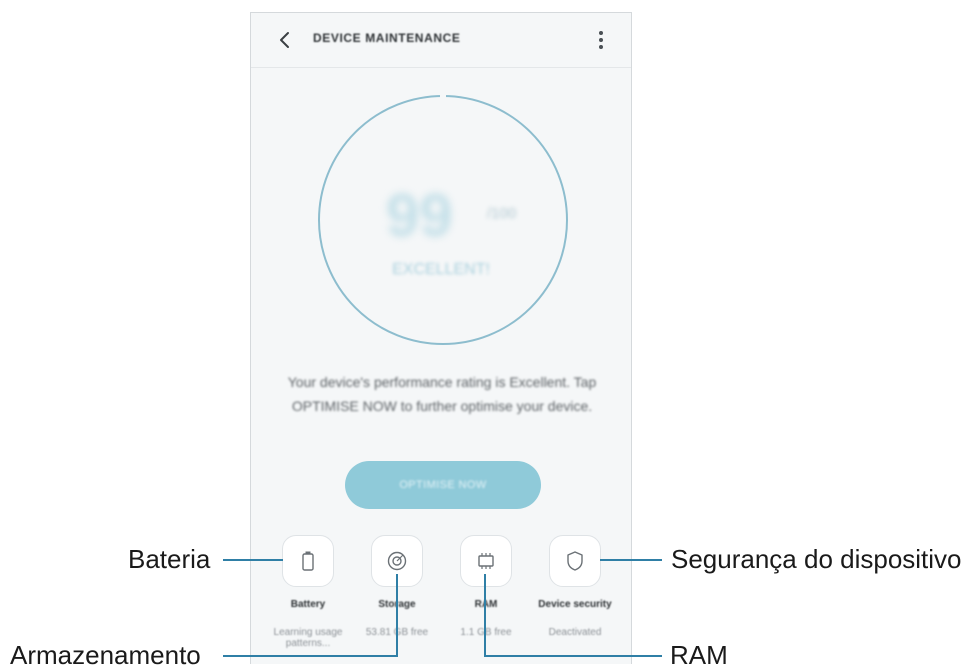 The height and width of the screenshot is (670, 972). What do you see at coordinates (441, 269) in the screenshot?
I see `performance-status: EXCELLENT!` at bounding box center [441, 269].